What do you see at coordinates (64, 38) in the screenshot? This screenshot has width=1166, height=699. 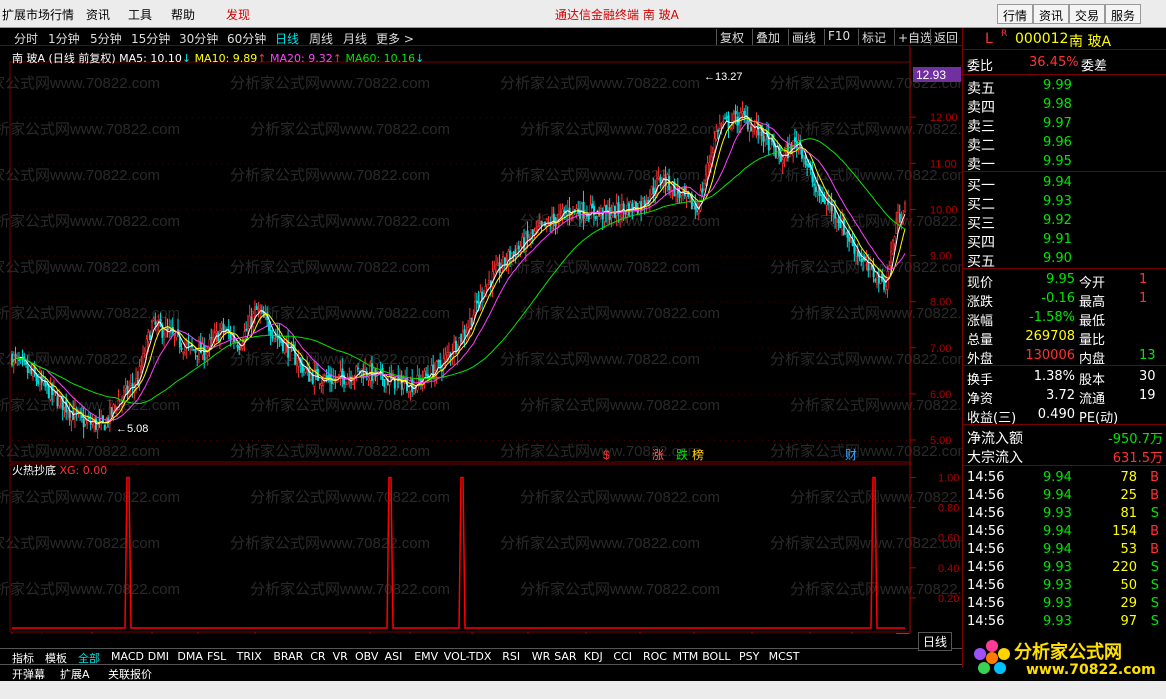 I see `period-1min: 1分钟` at bounding box center [64, 38].